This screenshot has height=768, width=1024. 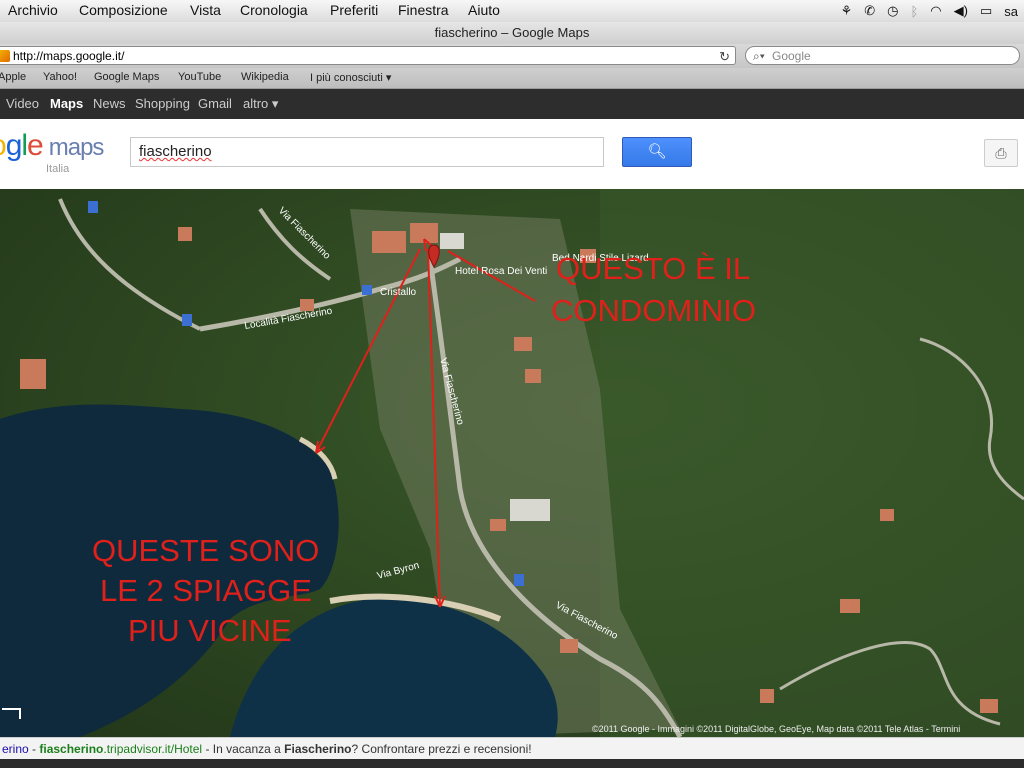 I want to click on volume-icon: ◀), so click(x=961, y=11).